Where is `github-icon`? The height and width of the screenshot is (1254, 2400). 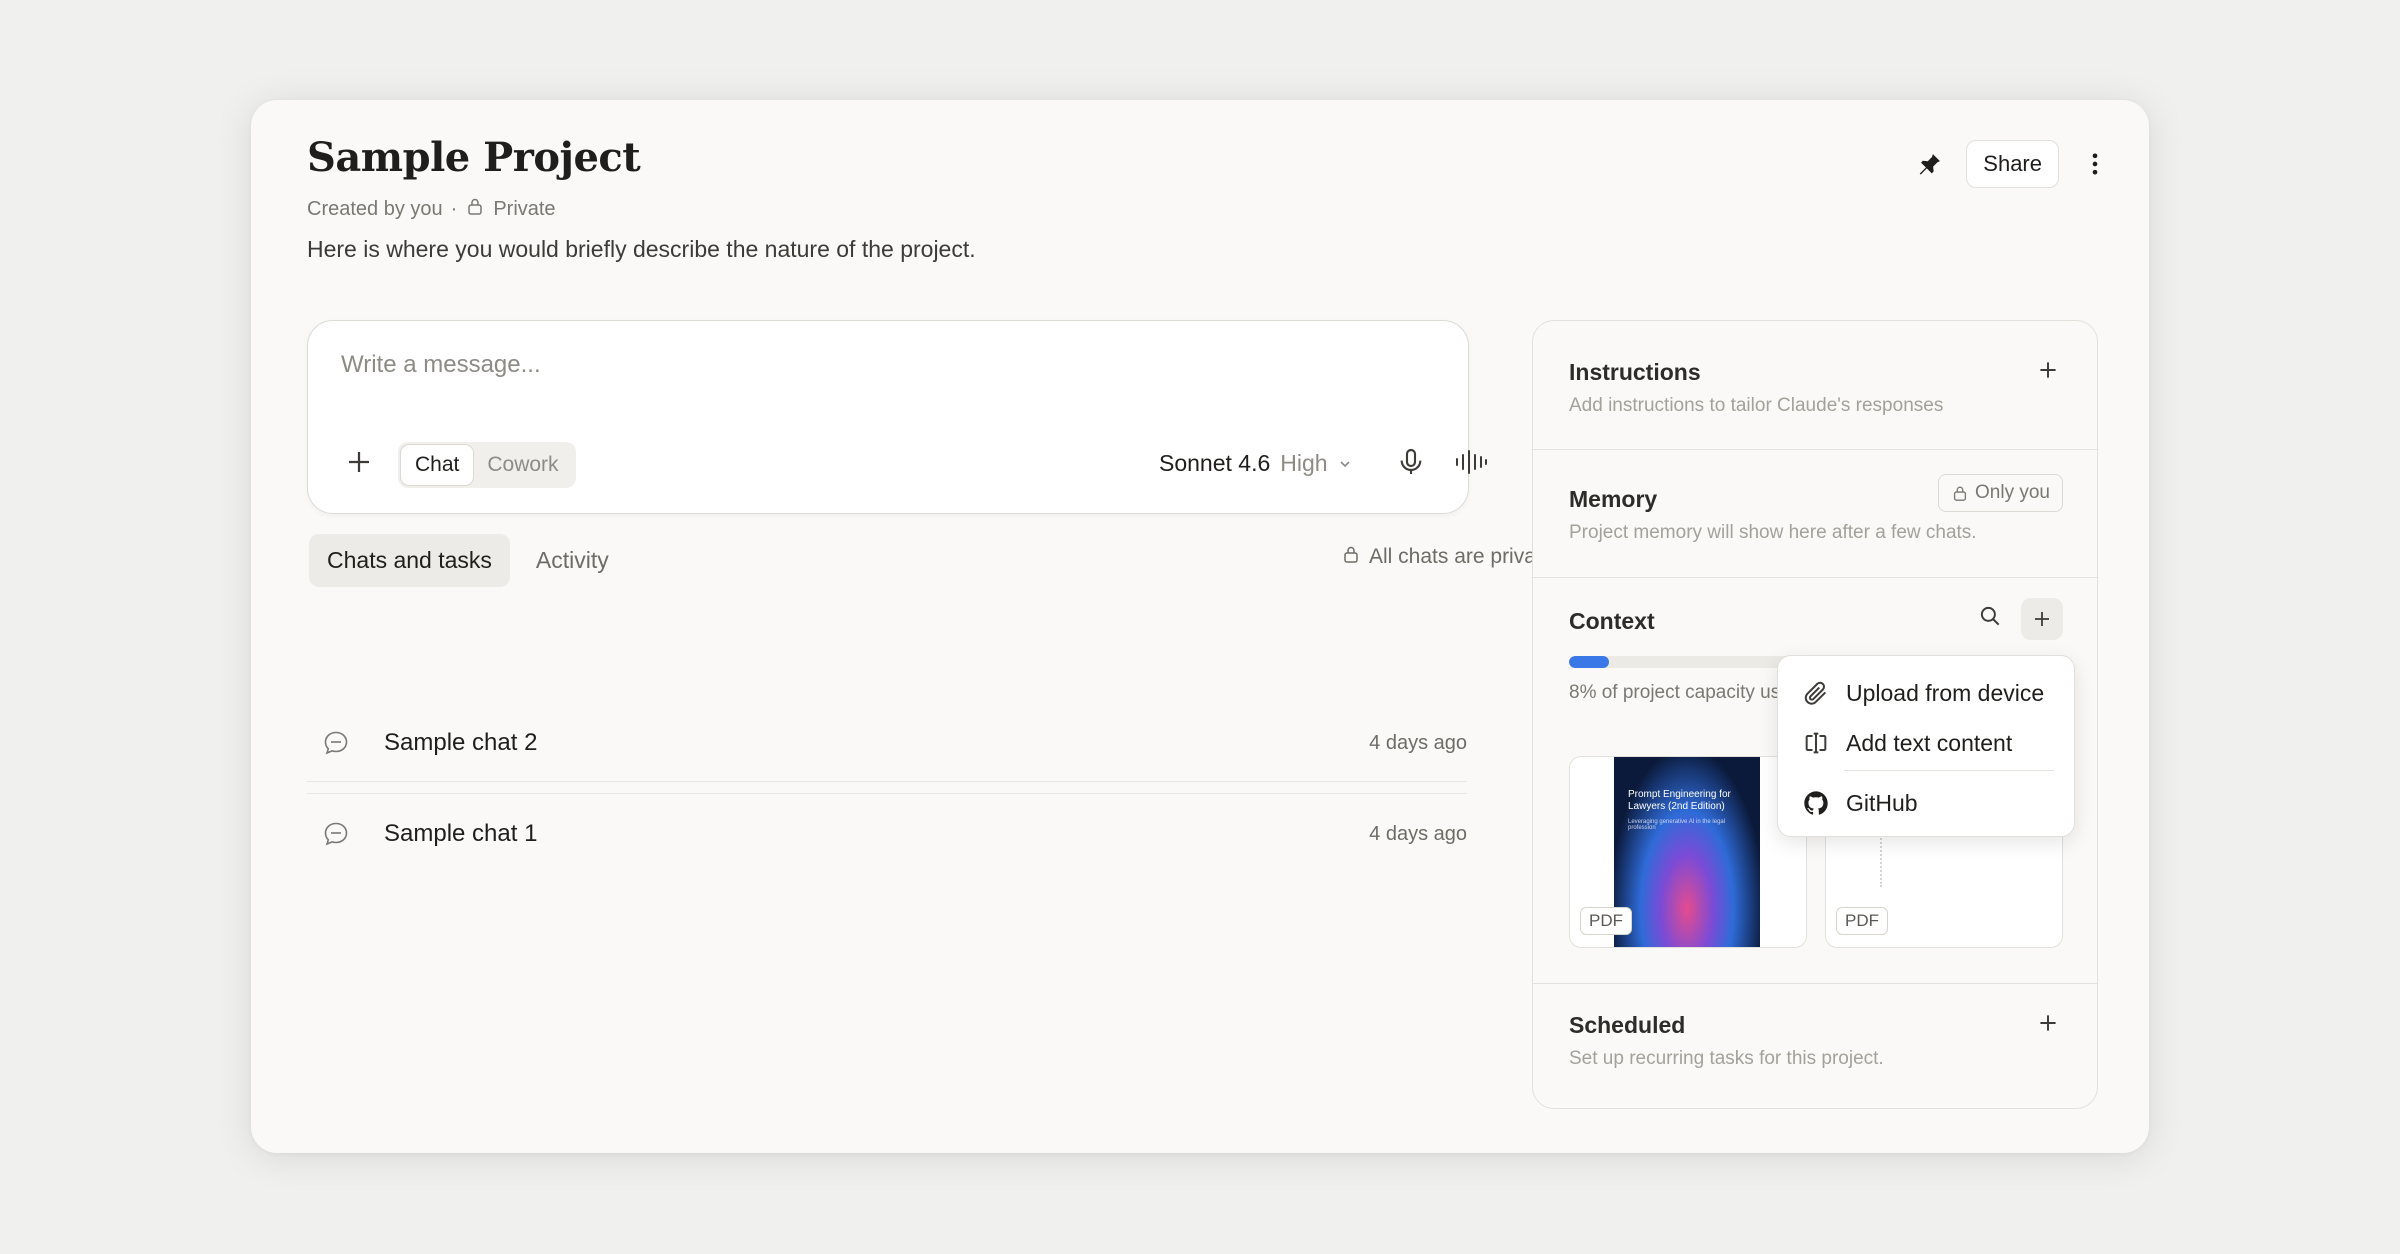
github-icon is located at coordinates (1816, 803).